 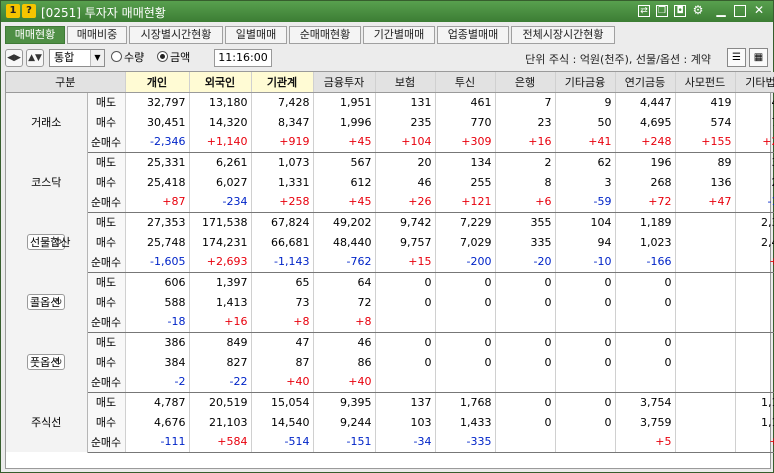 What do you see at coordinates (390, 202) in the screenshot?
I see `table-row: 순매수+87-234+258+45+26+121+6-59+72+47-101` at bounding box center [390, 202].